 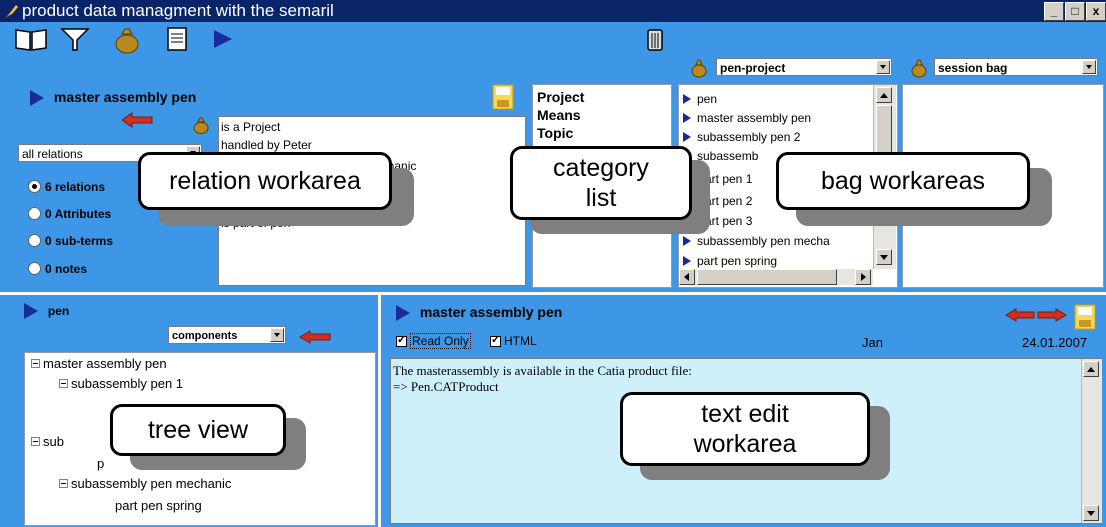 I want to click on radio-label: 6 relations, so click(x=75, y=187).